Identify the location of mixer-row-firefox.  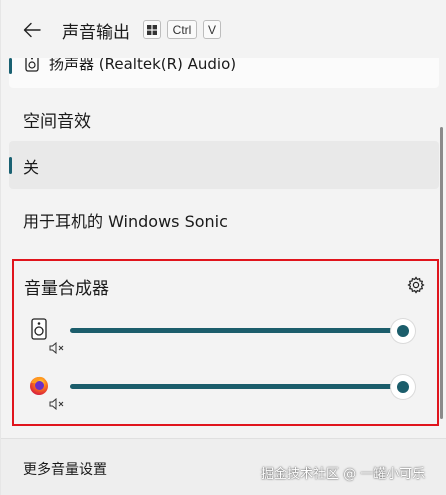
(225, 389).